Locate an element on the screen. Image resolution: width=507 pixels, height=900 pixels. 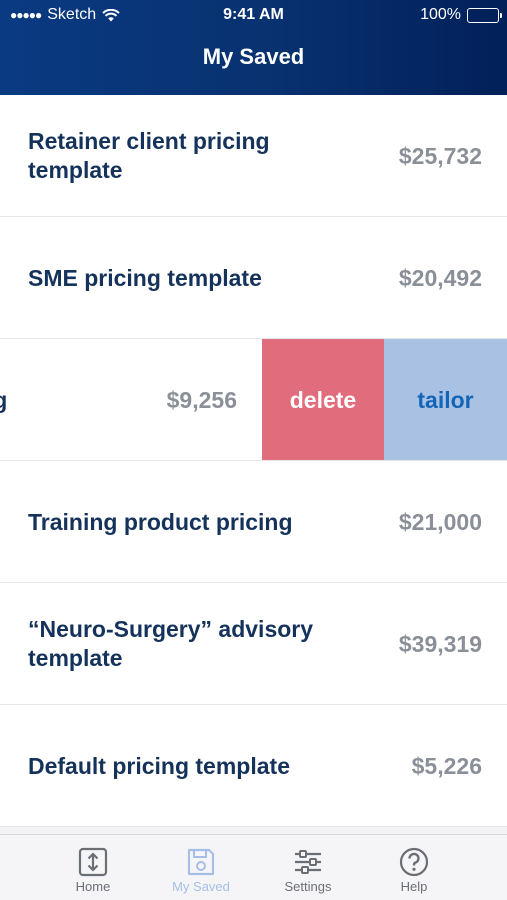
nav-header: ●●●●● Sketch 9:41 AM 100% My Saved is located at coordinates (253, 47).